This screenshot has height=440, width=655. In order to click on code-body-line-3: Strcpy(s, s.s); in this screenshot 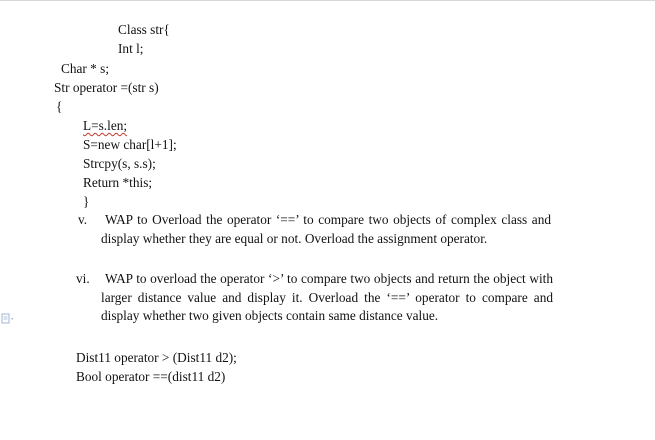, I will do `click(119, 163)`.